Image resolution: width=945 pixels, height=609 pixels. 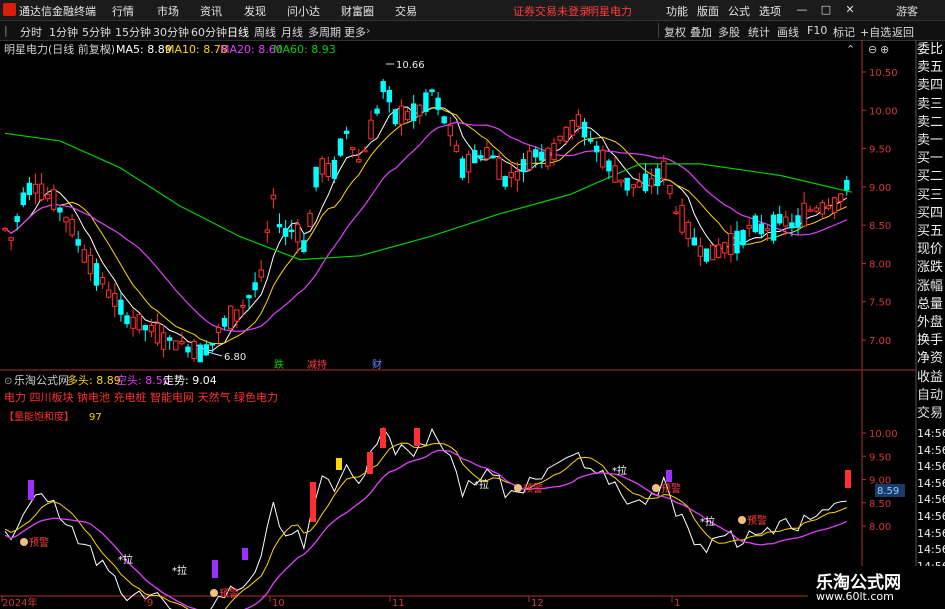 I want to click on side-panel-item: 买四, so click(x=931, y=214).